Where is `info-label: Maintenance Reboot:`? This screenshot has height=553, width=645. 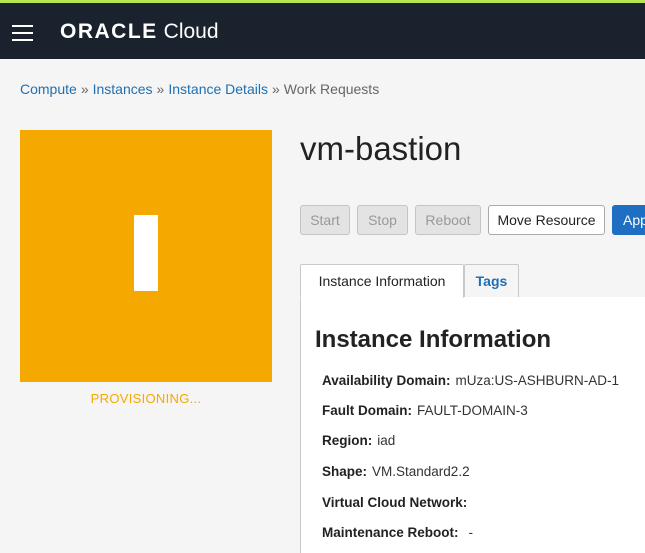 info-label: Maintenance Reboot: is located at coordinates (390, 532).